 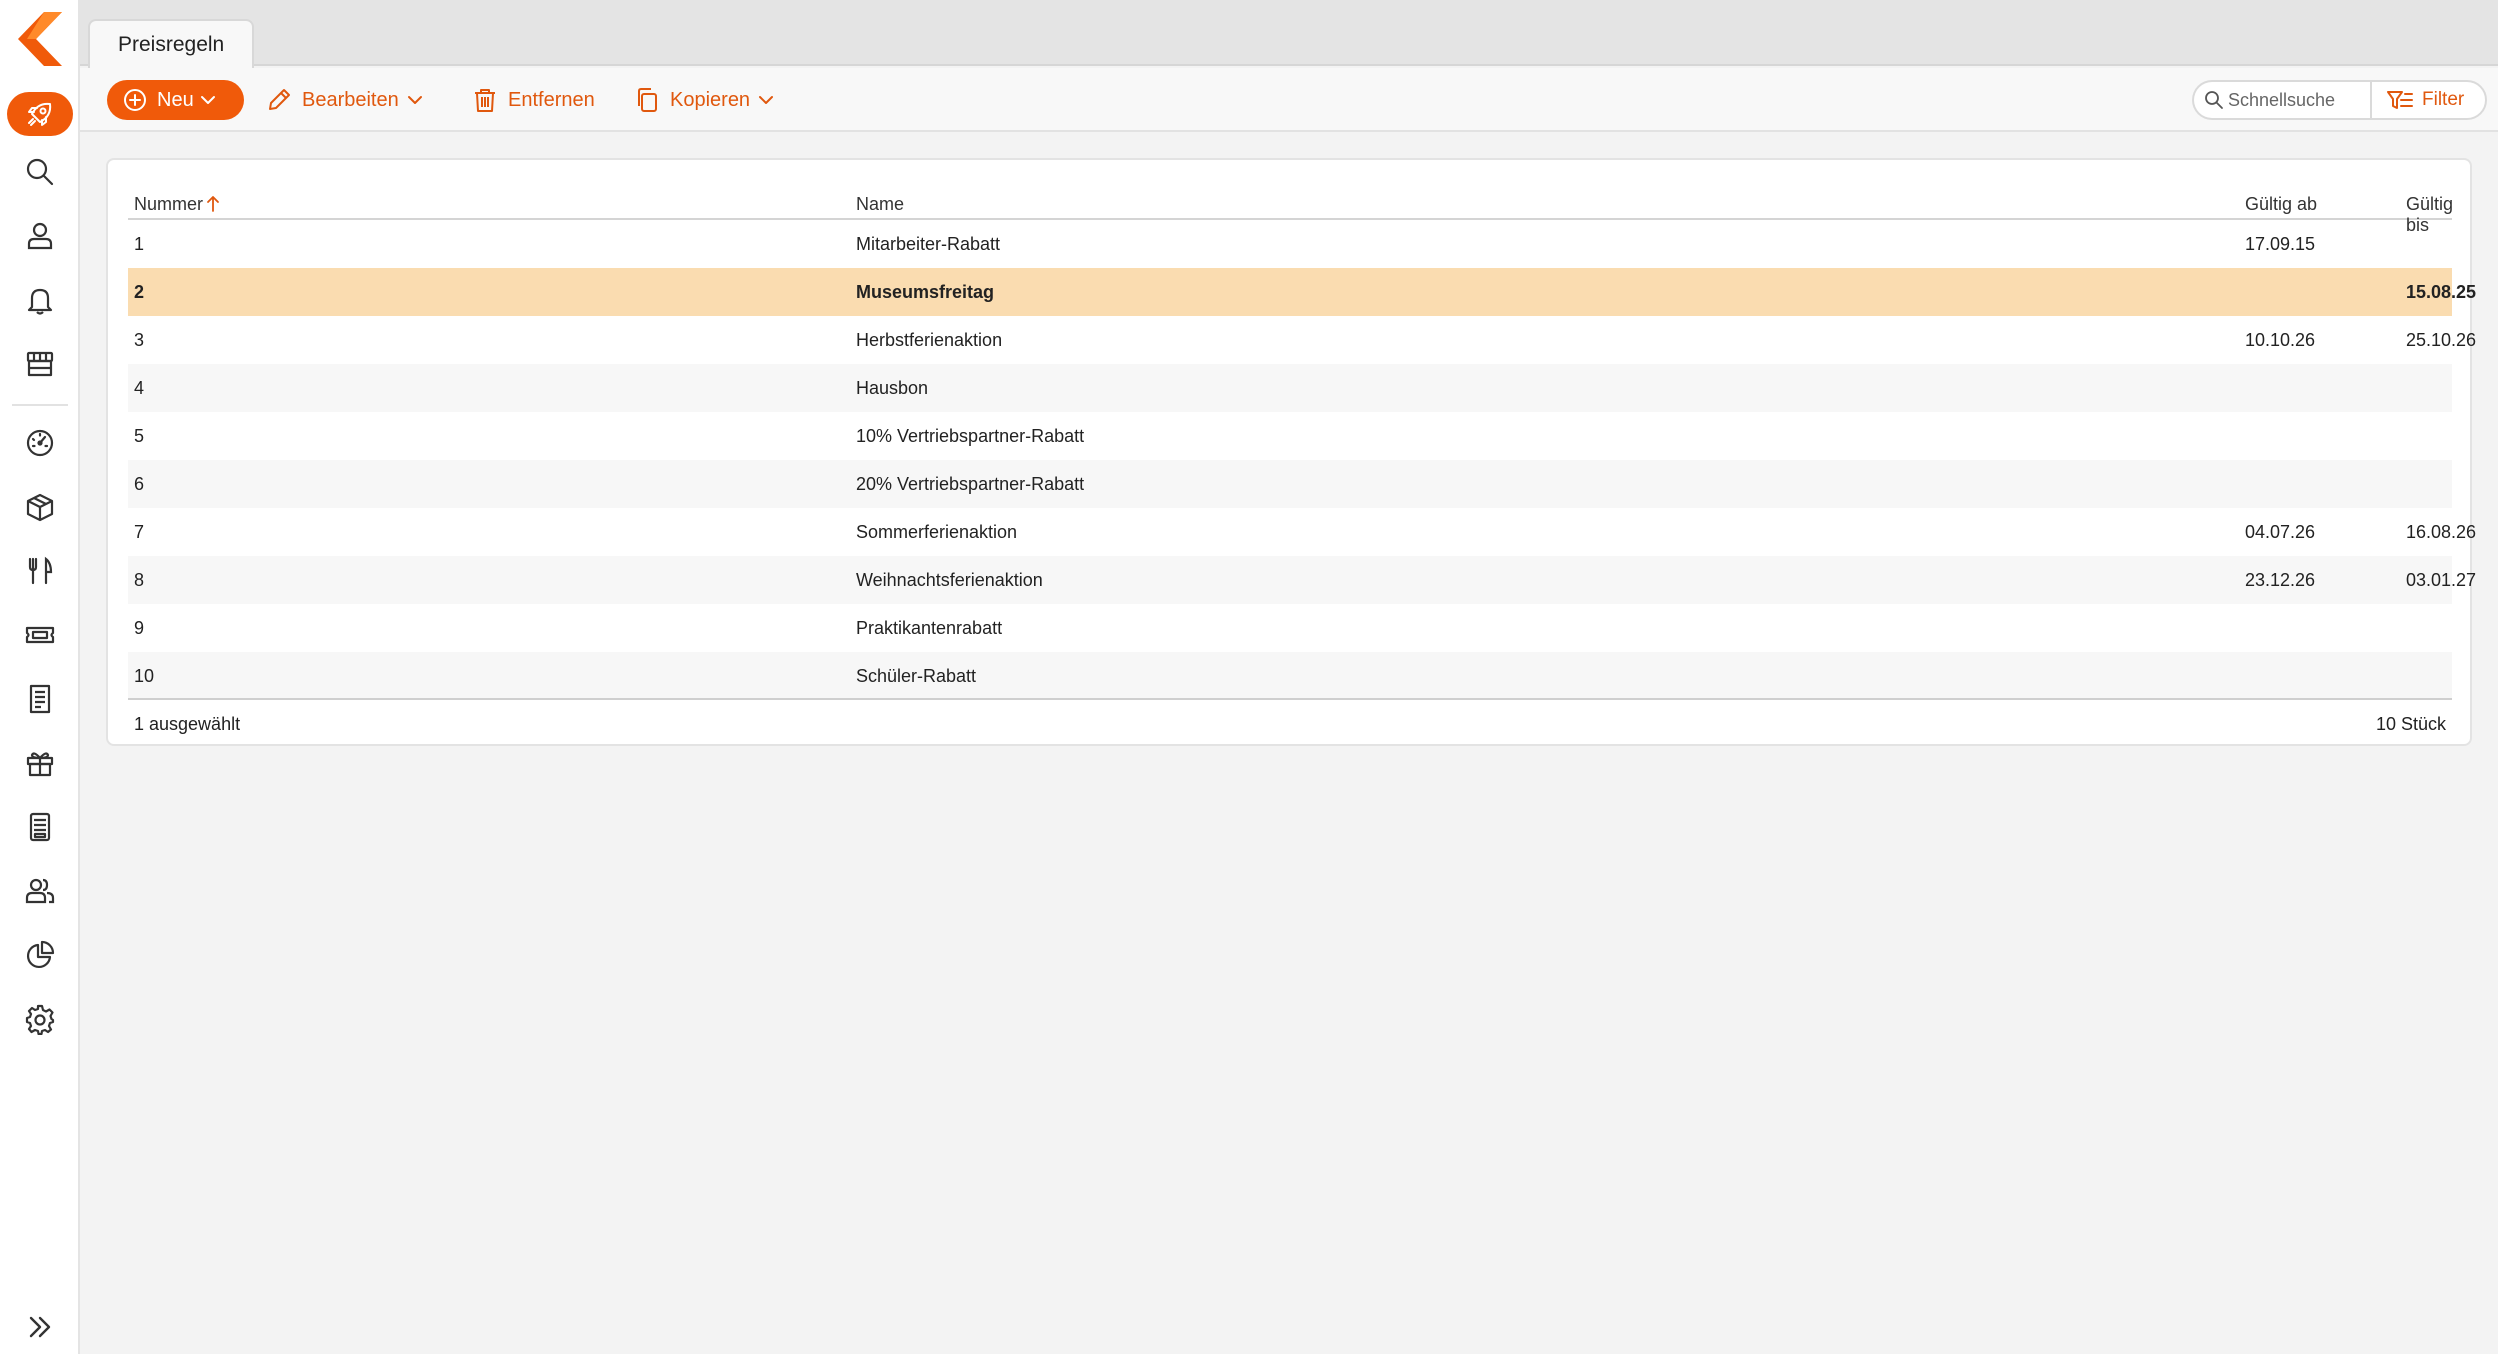 I want to click on tab-bar: Preisregeln, so click(x=1289, y=34).